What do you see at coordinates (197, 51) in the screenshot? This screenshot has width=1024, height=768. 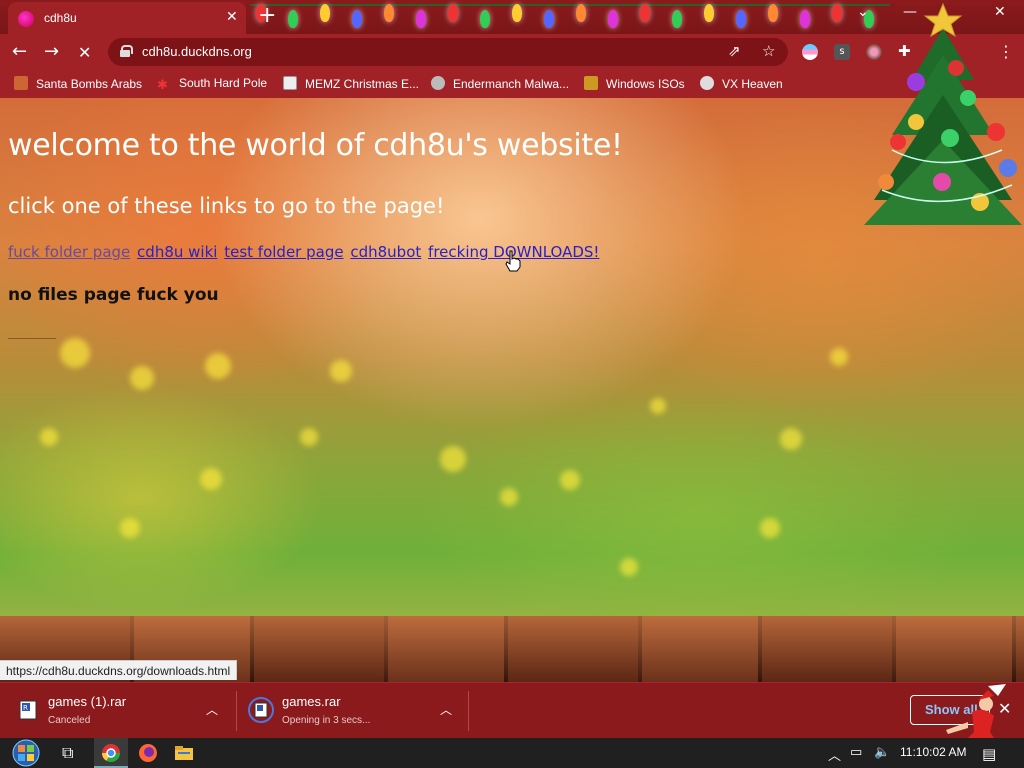 I see `url-text: cdh8u.duckdns.org` at bounding box center [197, 51].